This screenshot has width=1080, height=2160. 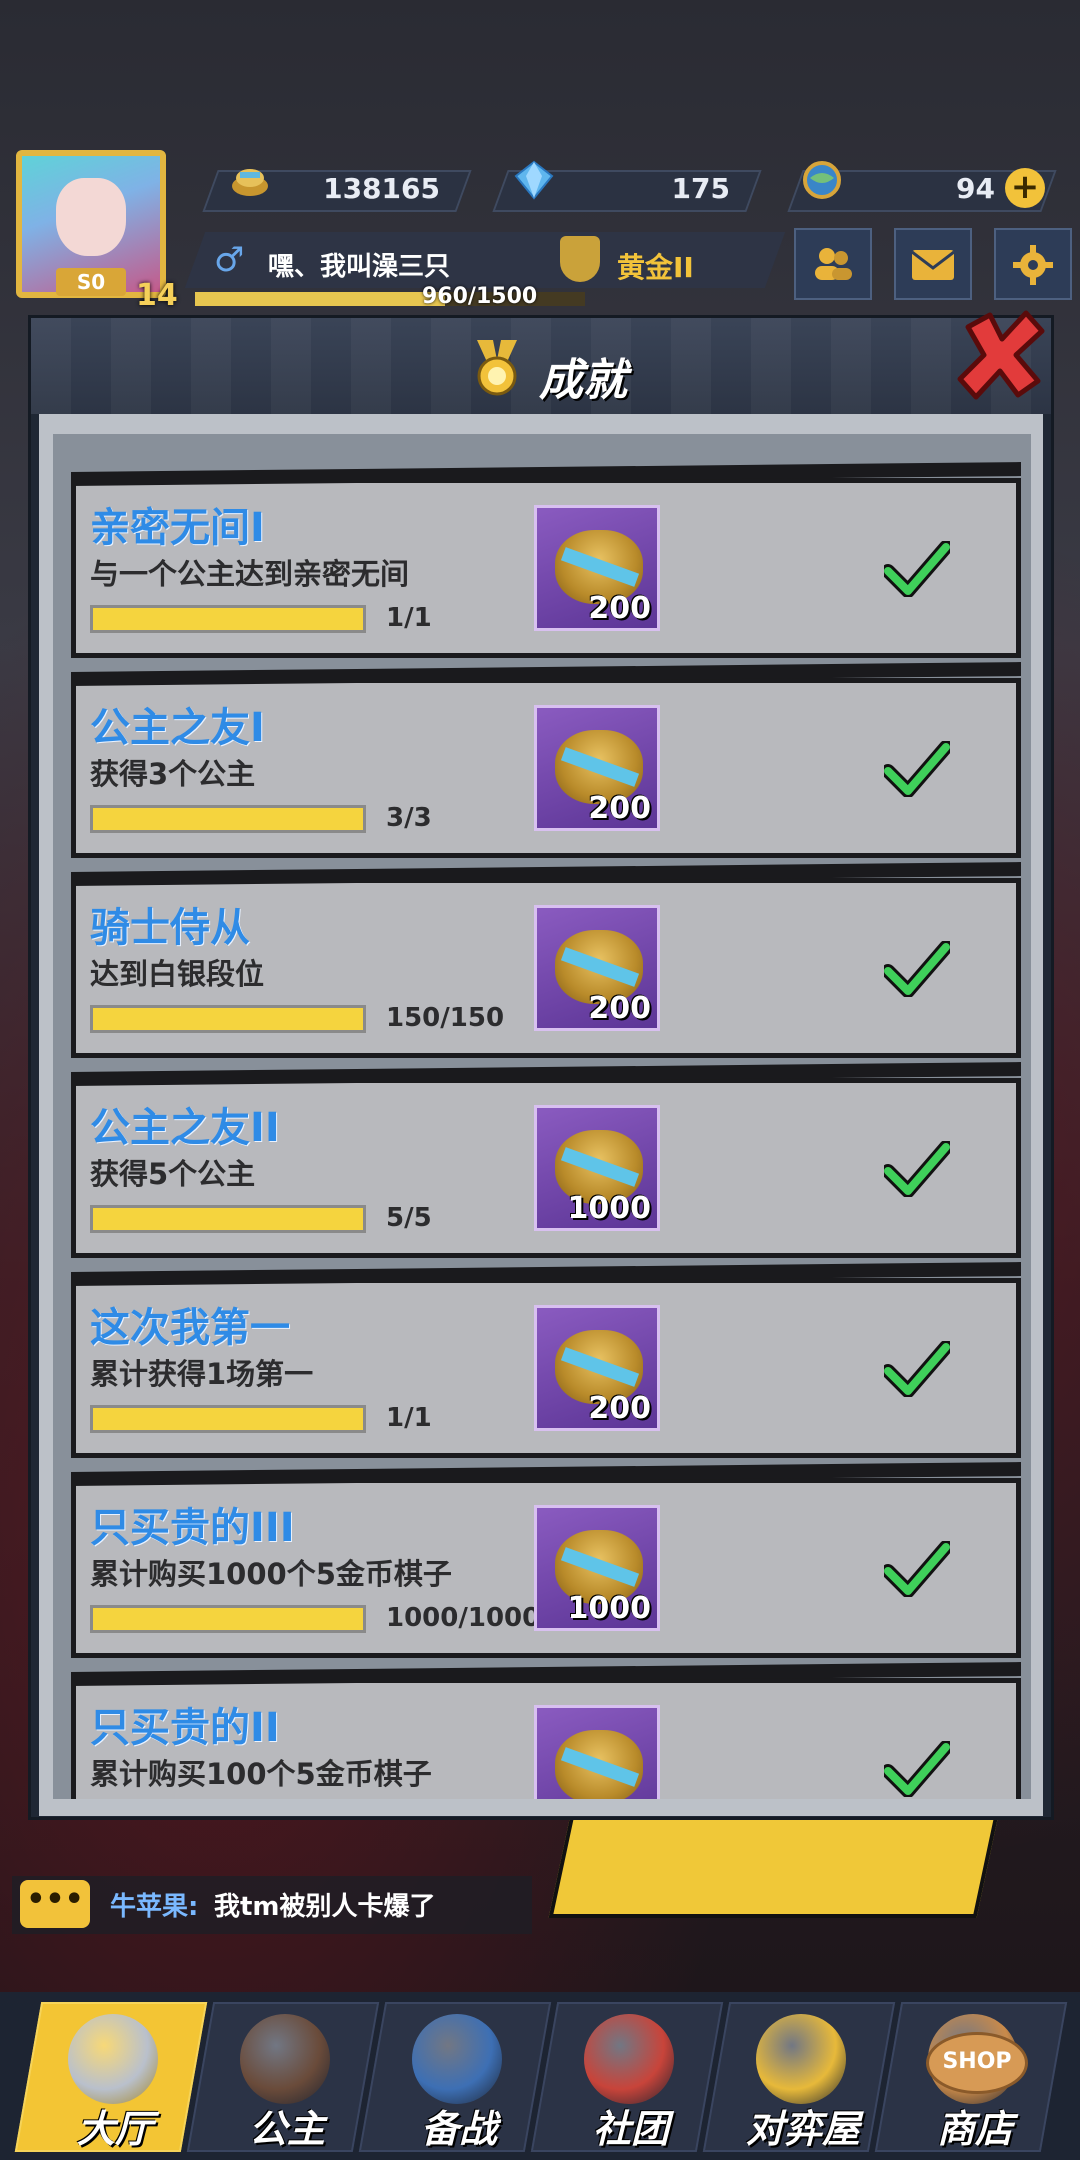 I want to click on achievement-row: 骑士侍从 达到白银段位 150/150 200, so click(x=546, y=960).